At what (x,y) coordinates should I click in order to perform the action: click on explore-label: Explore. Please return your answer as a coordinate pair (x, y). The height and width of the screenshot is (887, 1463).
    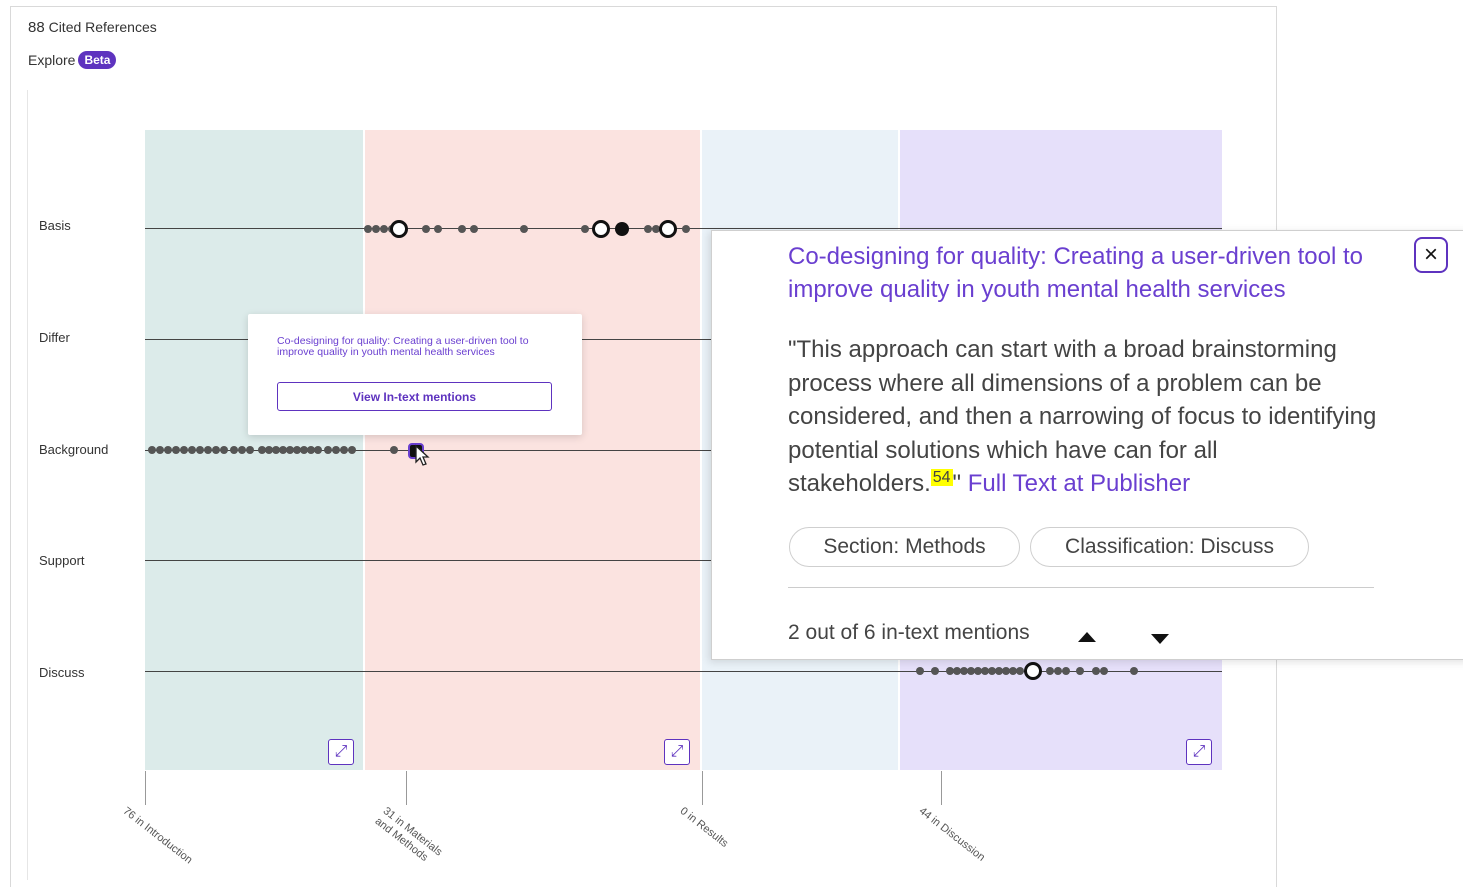
    Looking at the image, I should click on (52, 60).